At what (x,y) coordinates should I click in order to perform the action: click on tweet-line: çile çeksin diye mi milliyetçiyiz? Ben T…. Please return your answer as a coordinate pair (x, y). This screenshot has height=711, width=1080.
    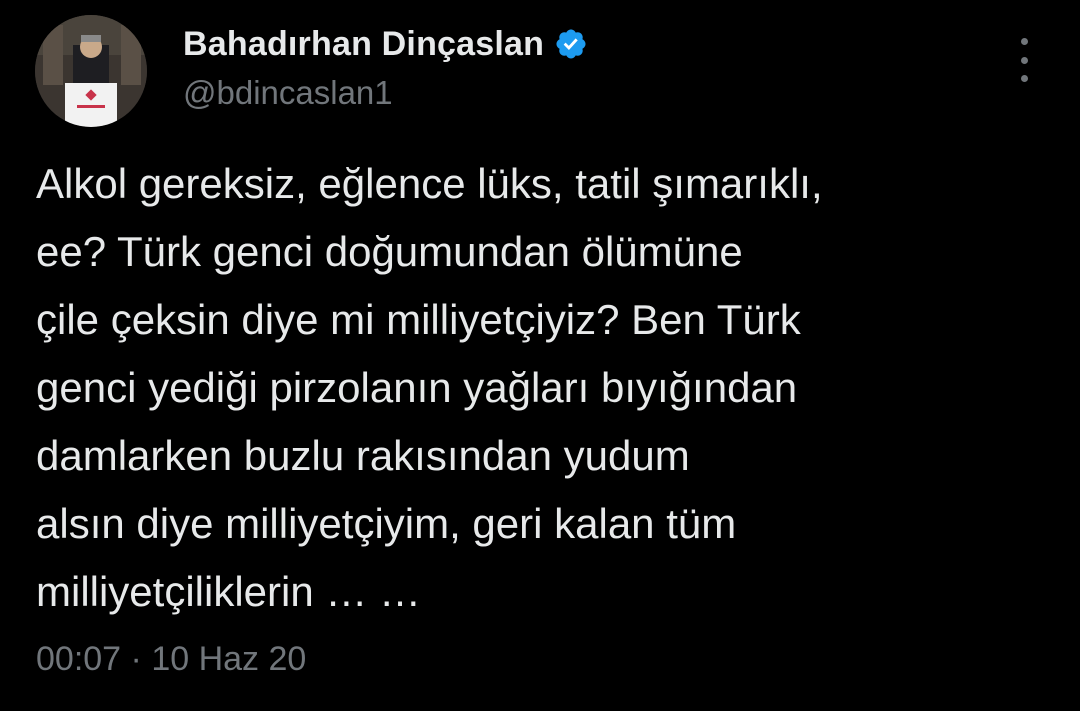
    Looking at the image, I should click on (418, 319).